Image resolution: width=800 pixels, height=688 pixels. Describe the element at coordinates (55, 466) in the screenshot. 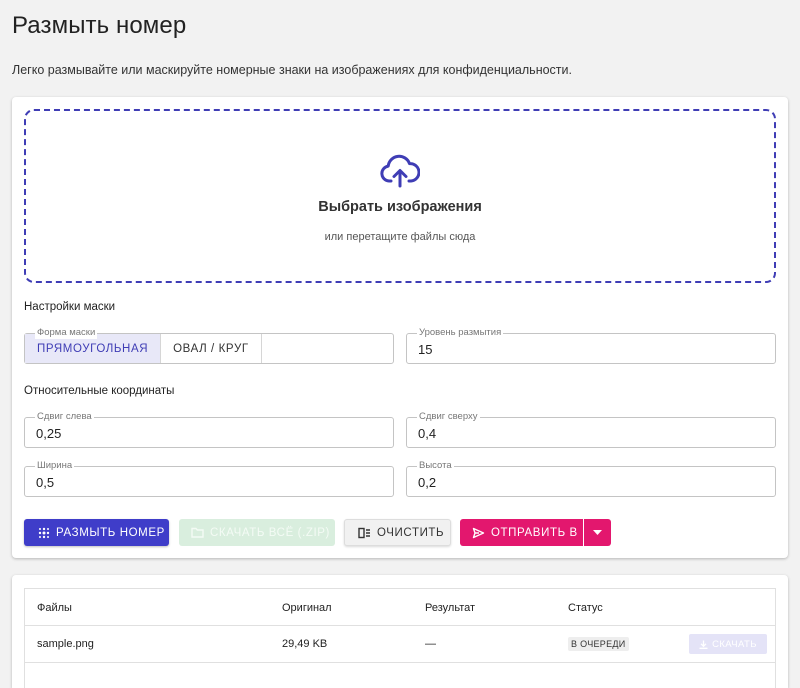

I see `width-label: Ширина` at that location.